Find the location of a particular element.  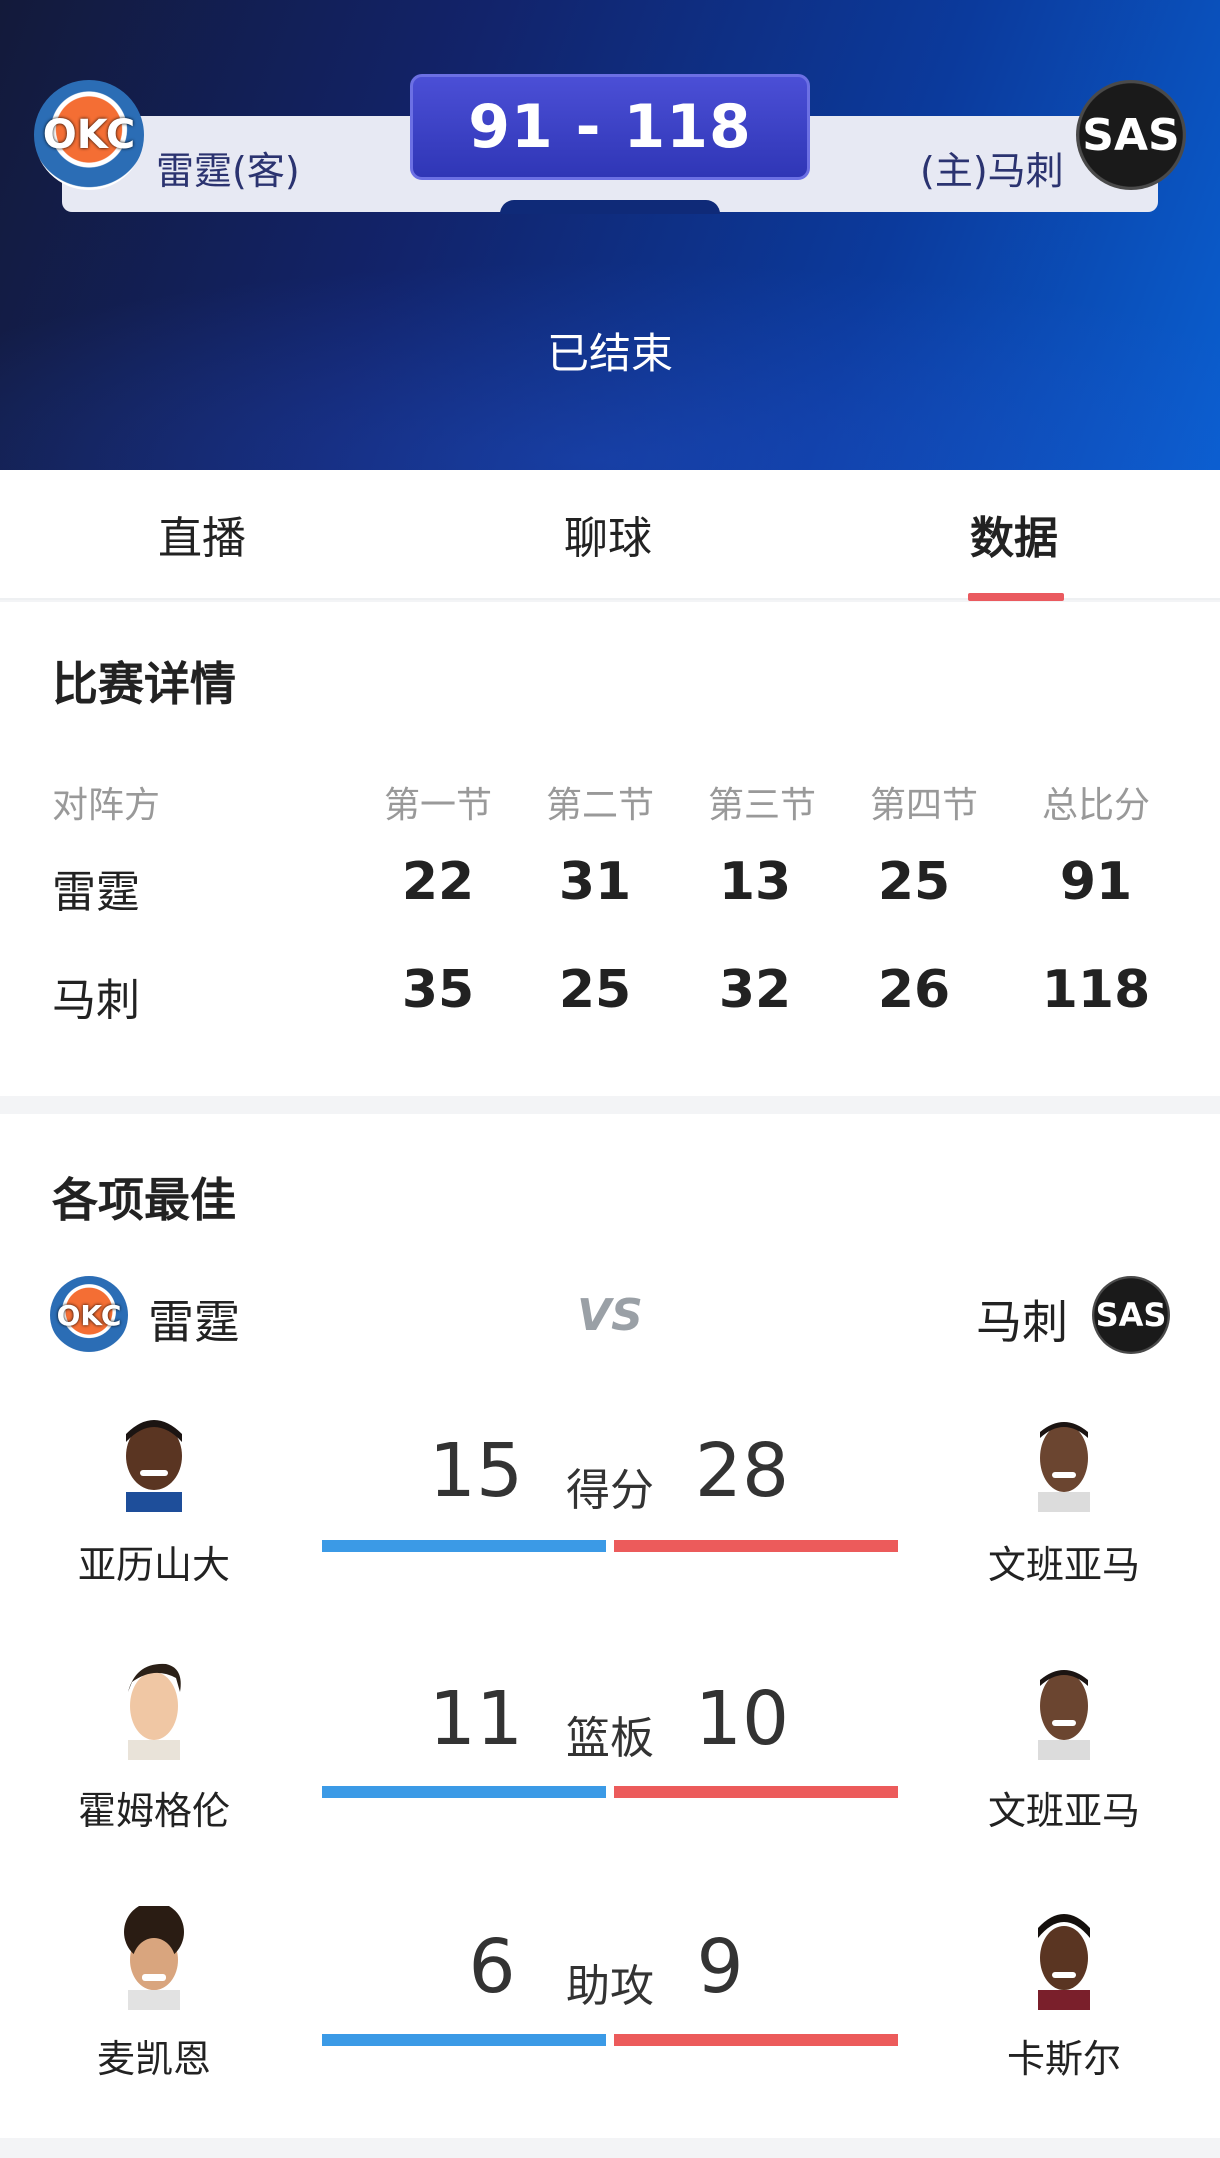

away-team-label: 雷霆(客) is located at coordinates (228, 171).